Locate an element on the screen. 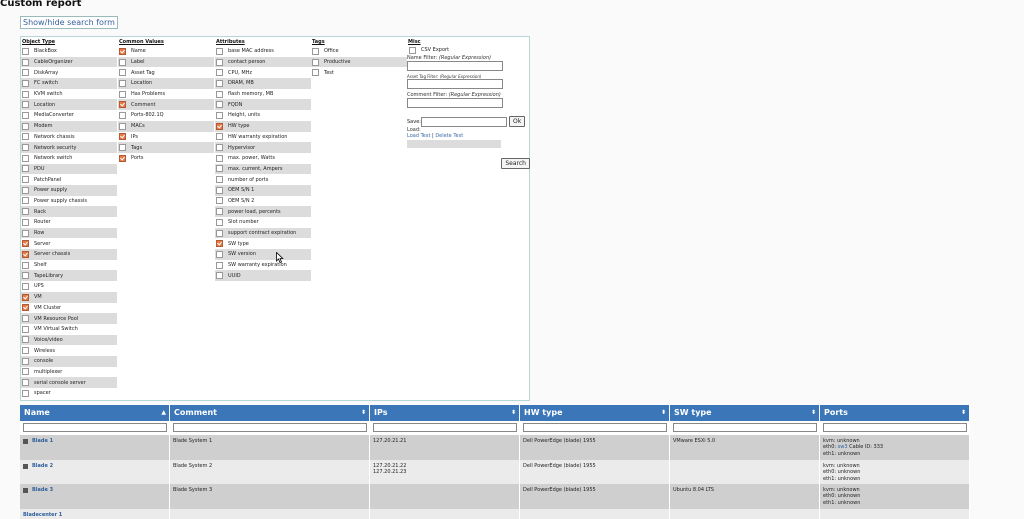 The width and height of the screenshot is (1024, 519). attributes-option: HW type is located at coordinates (263, 126).